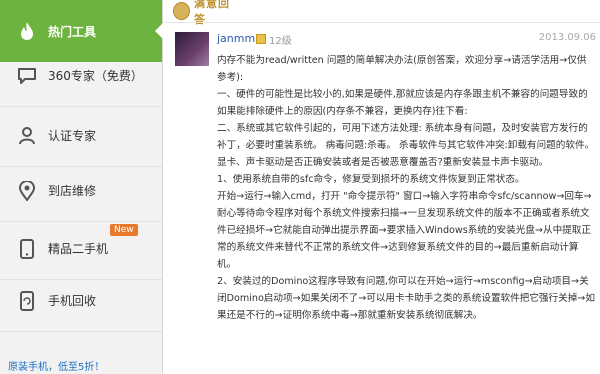 This screenshot has height=374, width=600. I want to click on avatar, so click(192, 49).